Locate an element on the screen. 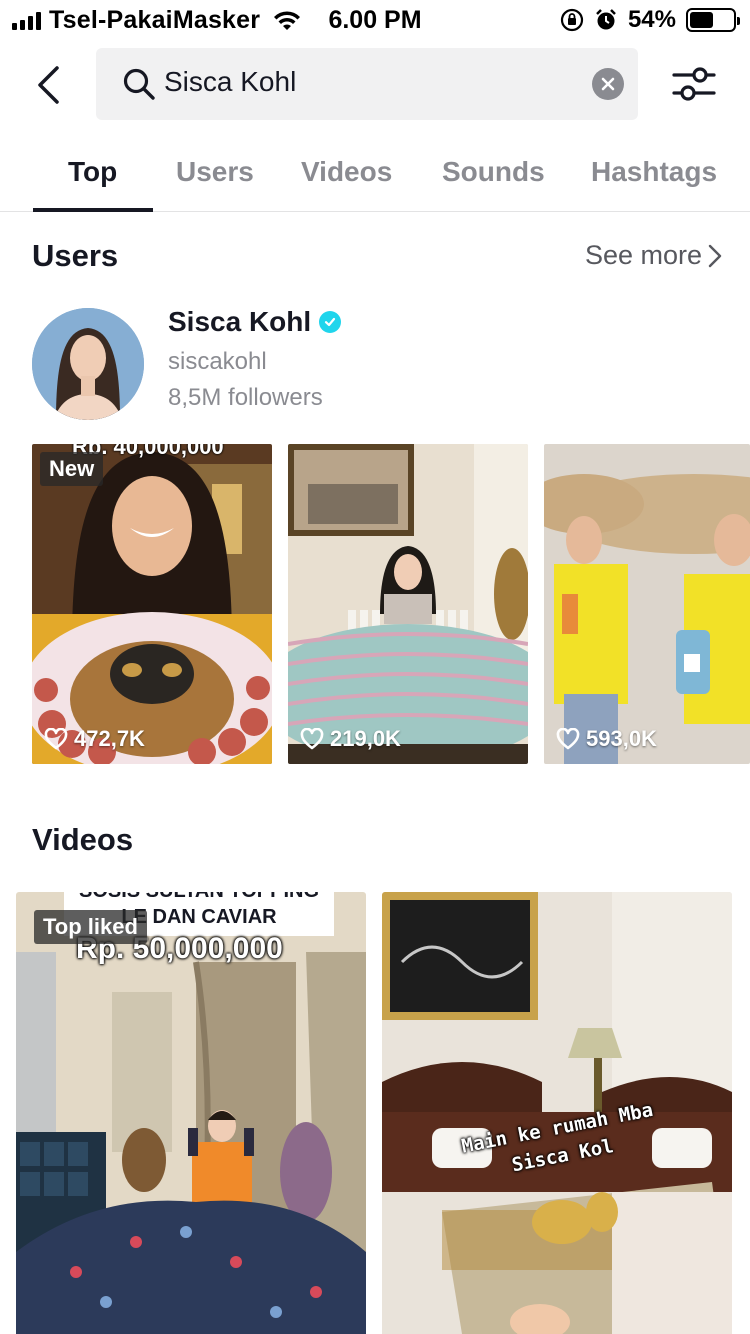 The width and height of the screenshot is (750, 1334). user-display-name: Sisca Kohl is located at coordinates (239, 322).